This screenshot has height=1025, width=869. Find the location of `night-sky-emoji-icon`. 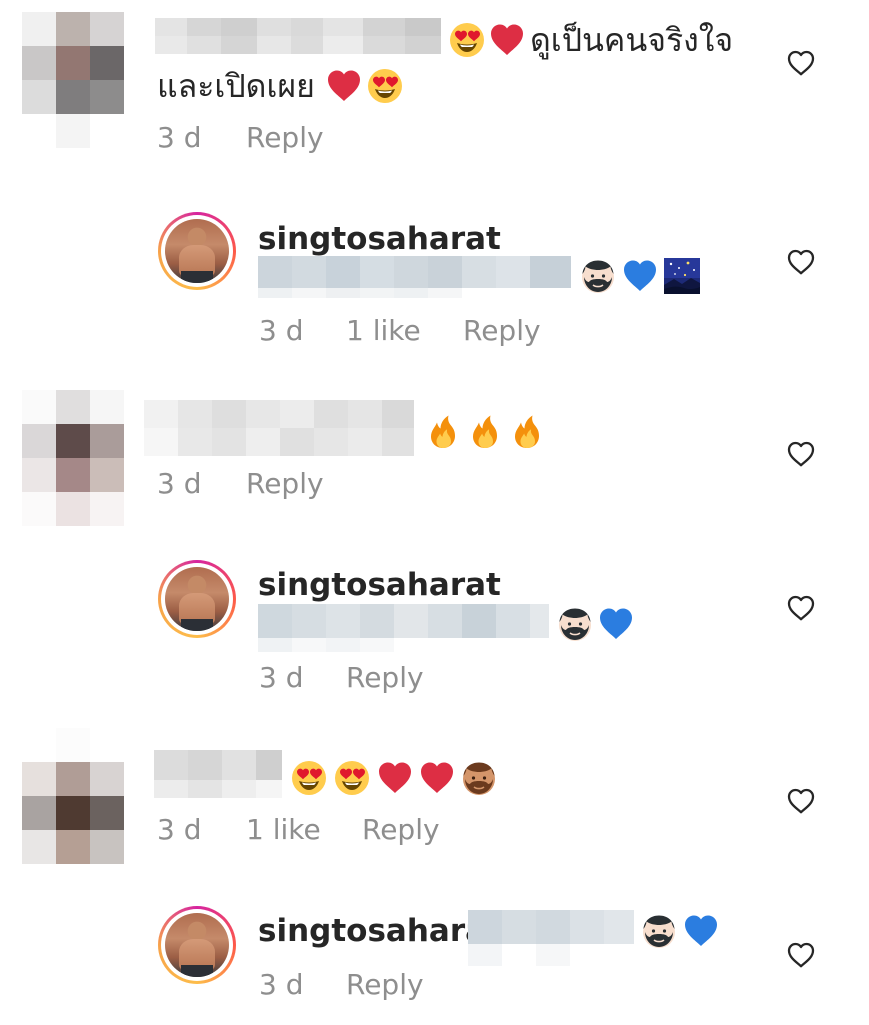

night-sky-emoji-icon is located at coordinates (682, 276).